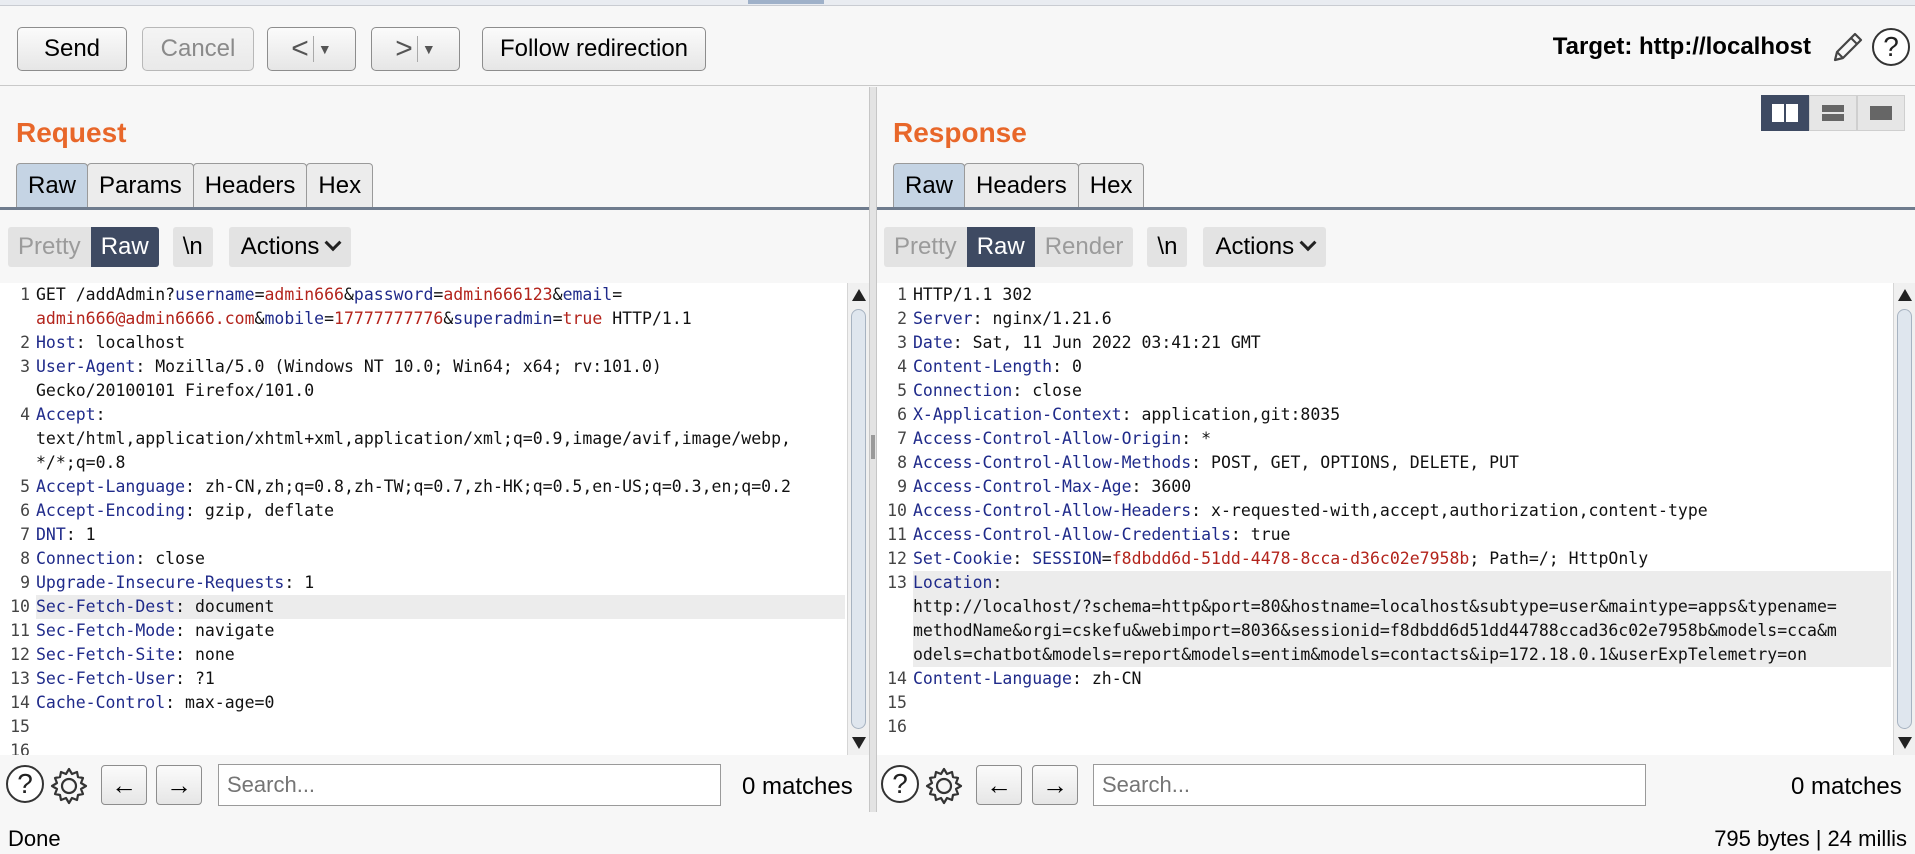  What do you see at coordinates (415, 49) in the screenshot?
I see `forward-history-button: > ▼` at bounding box center [415, 49].